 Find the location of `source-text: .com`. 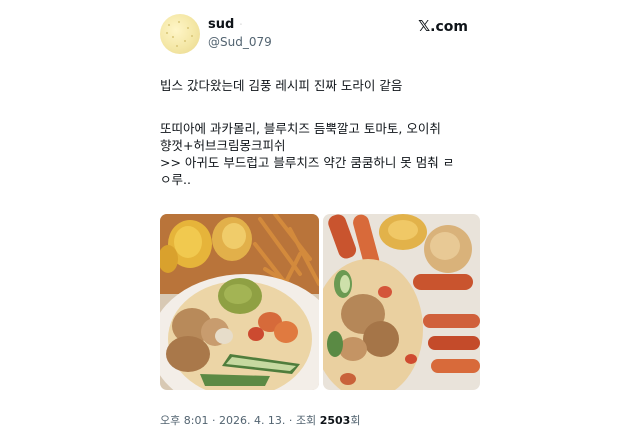

source-text: .com is located at coordinates (449, 27).